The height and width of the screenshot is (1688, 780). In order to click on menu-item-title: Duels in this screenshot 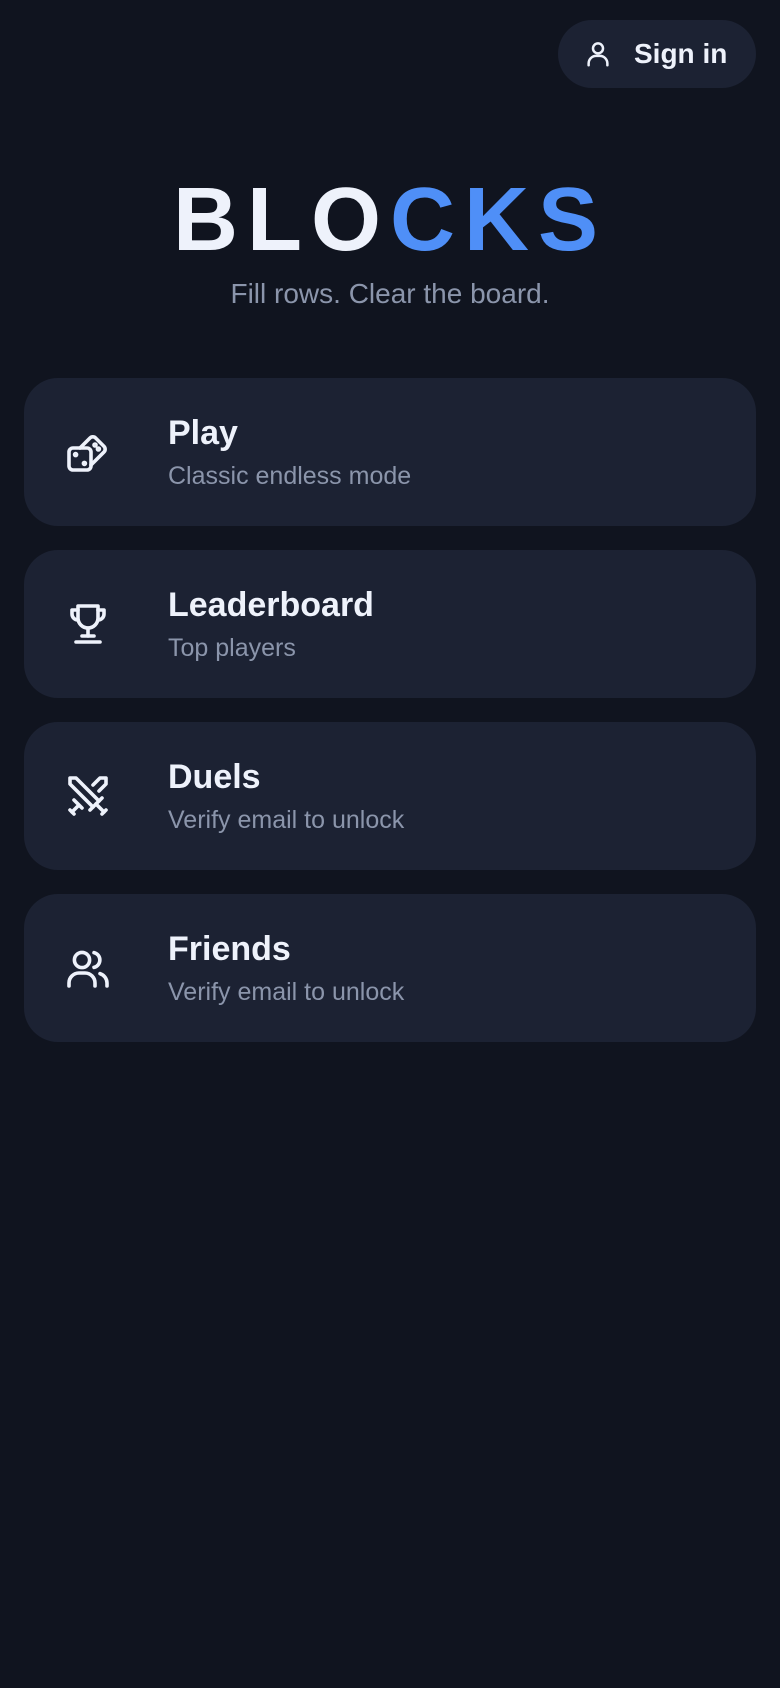, I will do `click(214, 777)`.